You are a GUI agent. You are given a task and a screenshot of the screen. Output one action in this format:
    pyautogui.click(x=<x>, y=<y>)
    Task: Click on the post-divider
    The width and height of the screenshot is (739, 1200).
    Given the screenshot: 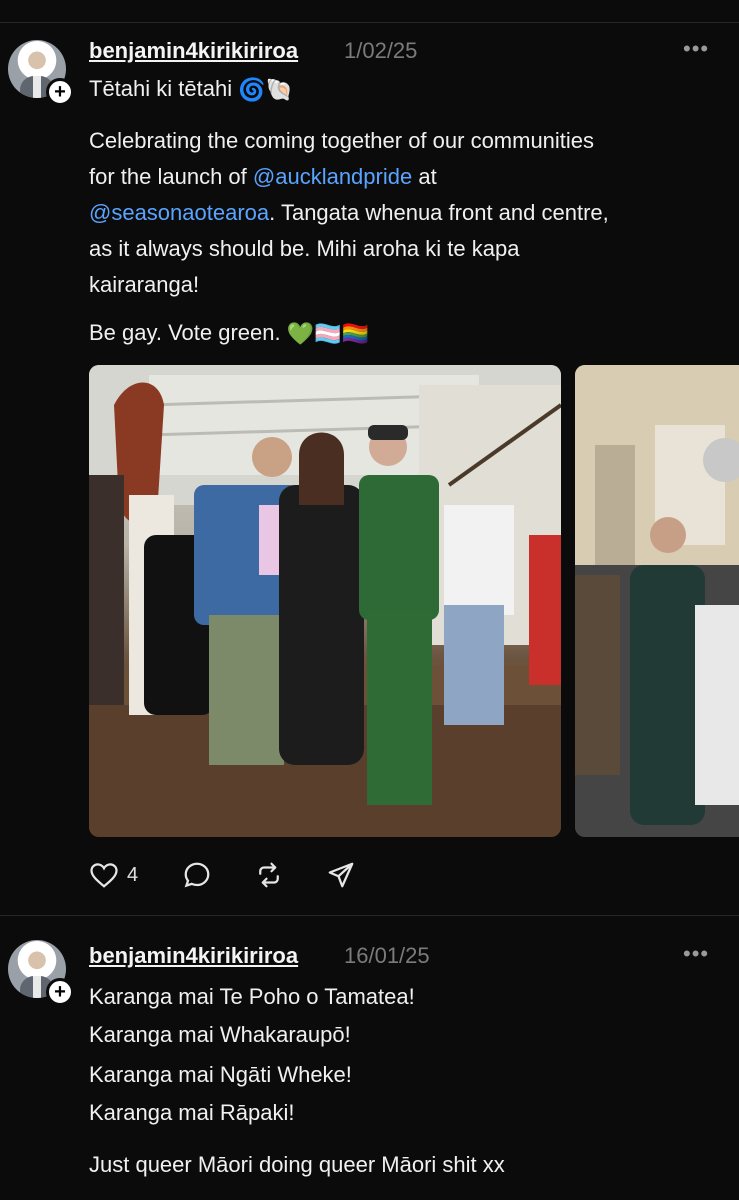 What is the action you would take?
    pyautogui.click(x=369, y=915)
    